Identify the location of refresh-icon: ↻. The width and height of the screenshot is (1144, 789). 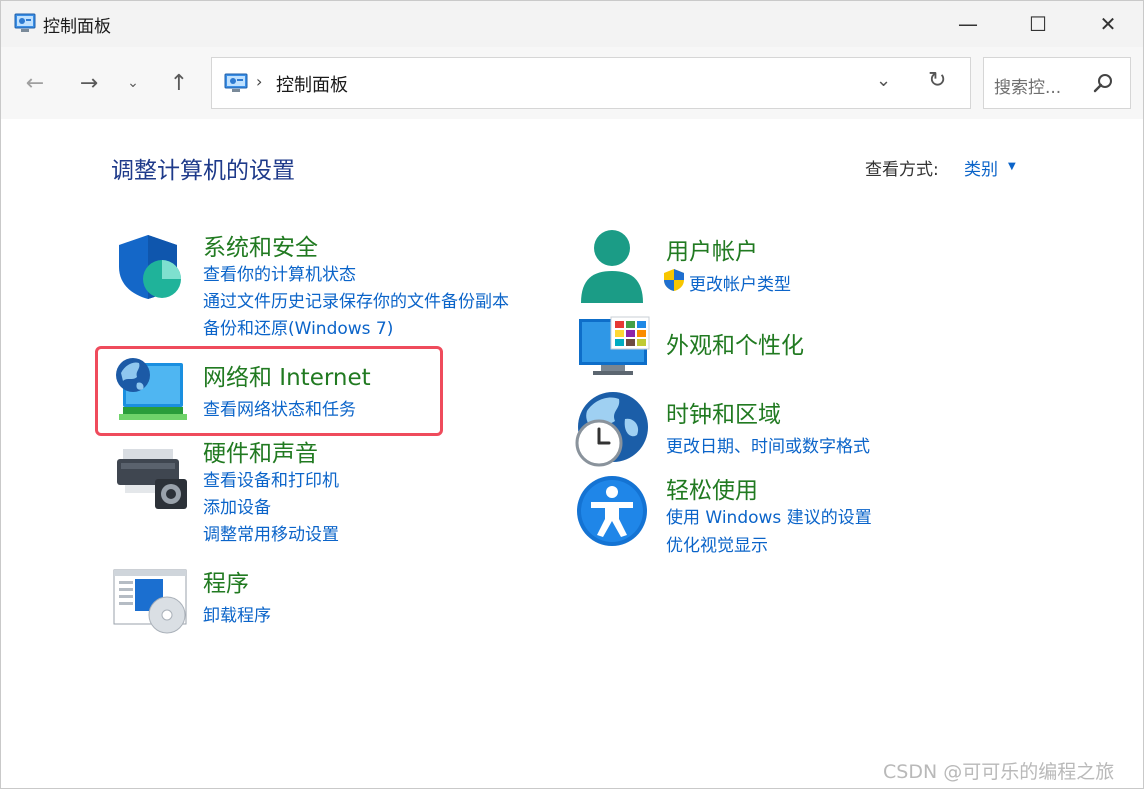
(937, 80).